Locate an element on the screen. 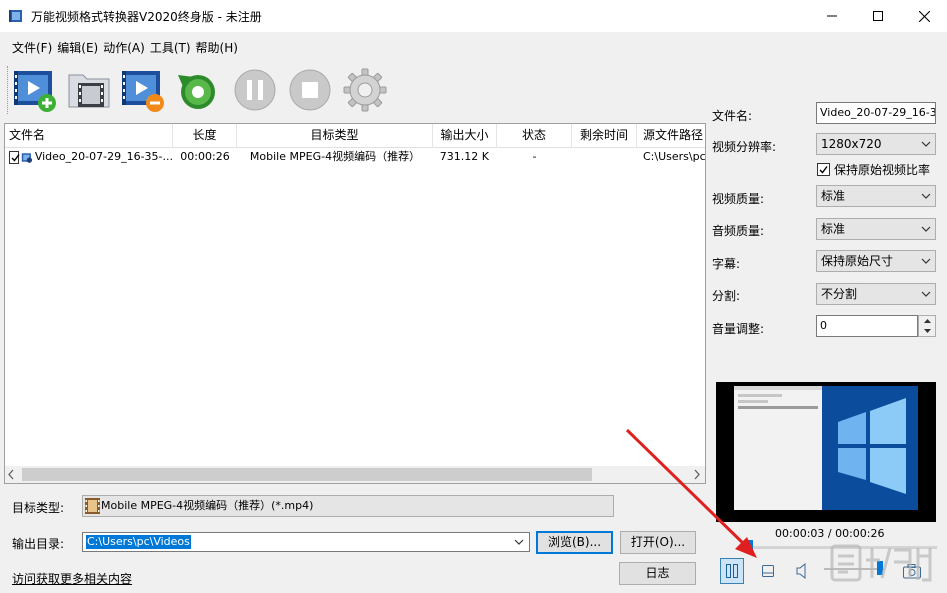 The width and height of the screenshot is (947, 593). output-dir-value: C:\Users\pc\Videos is located at coordinates (138, 542).